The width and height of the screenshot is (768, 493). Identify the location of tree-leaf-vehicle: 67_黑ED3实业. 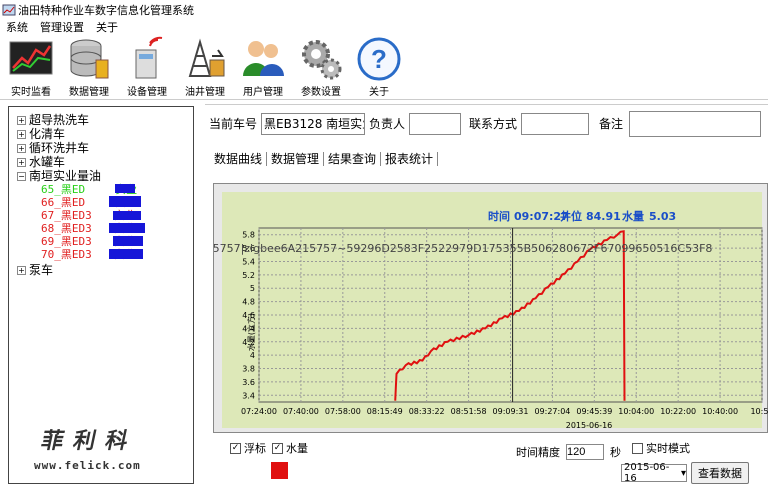
(105, 215).